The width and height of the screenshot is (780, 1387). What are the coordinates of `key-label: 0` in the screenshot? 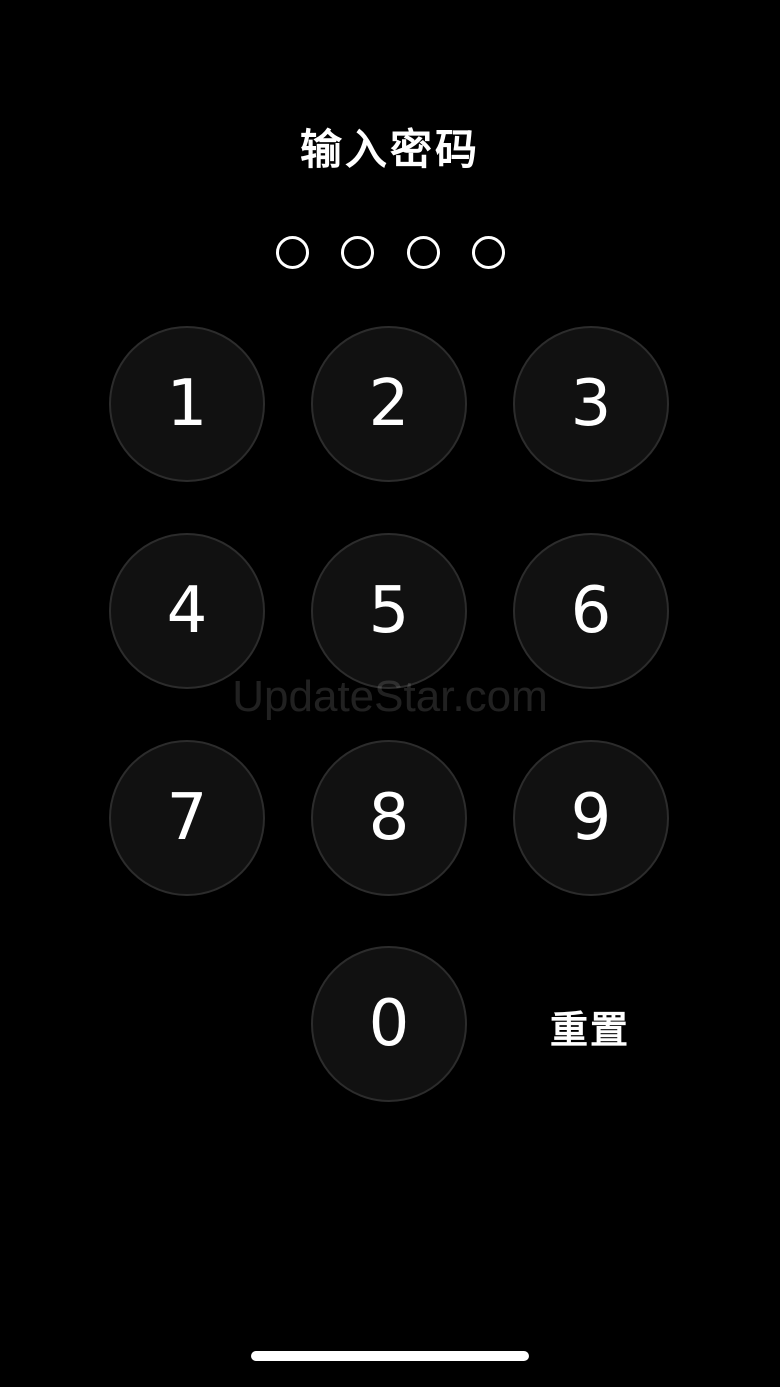 It's located at (389, 1024).